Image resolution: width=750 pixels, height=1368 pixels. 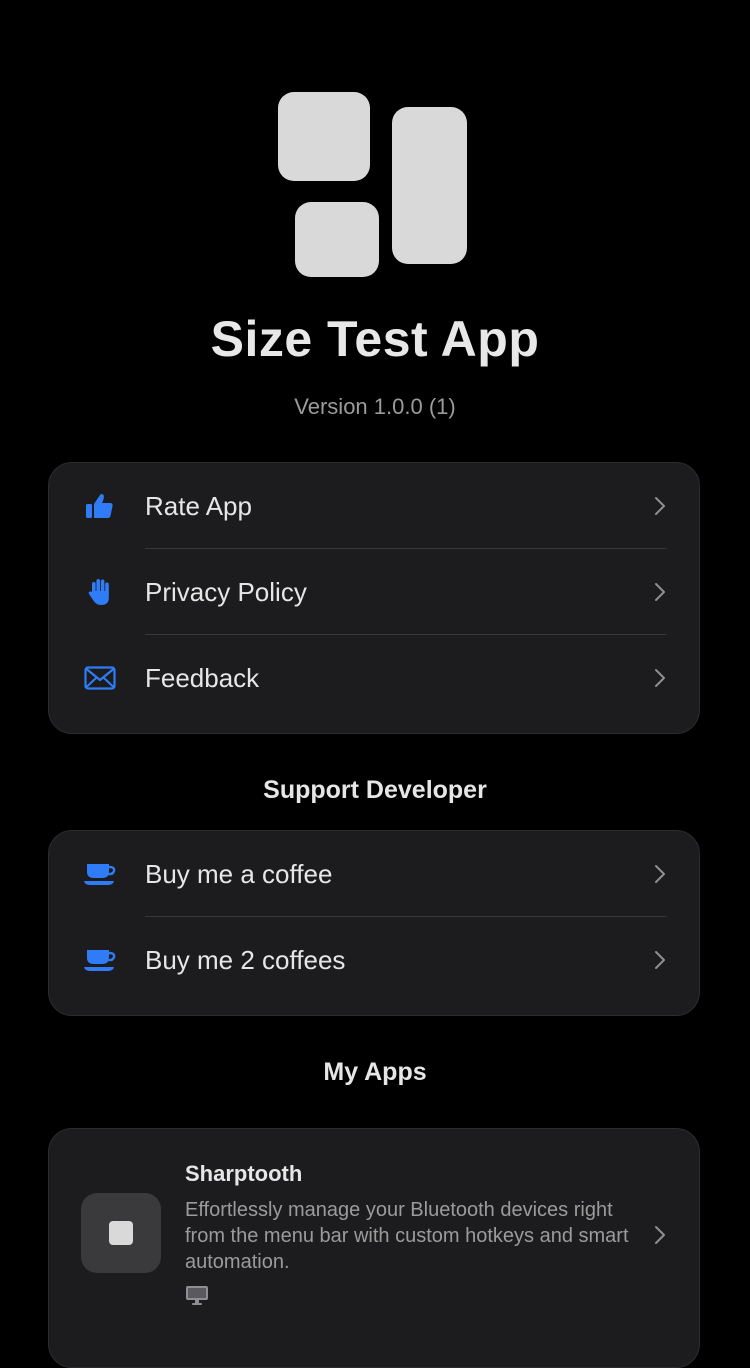 I want to click on envelope-icon, so click(x=100, y=678).